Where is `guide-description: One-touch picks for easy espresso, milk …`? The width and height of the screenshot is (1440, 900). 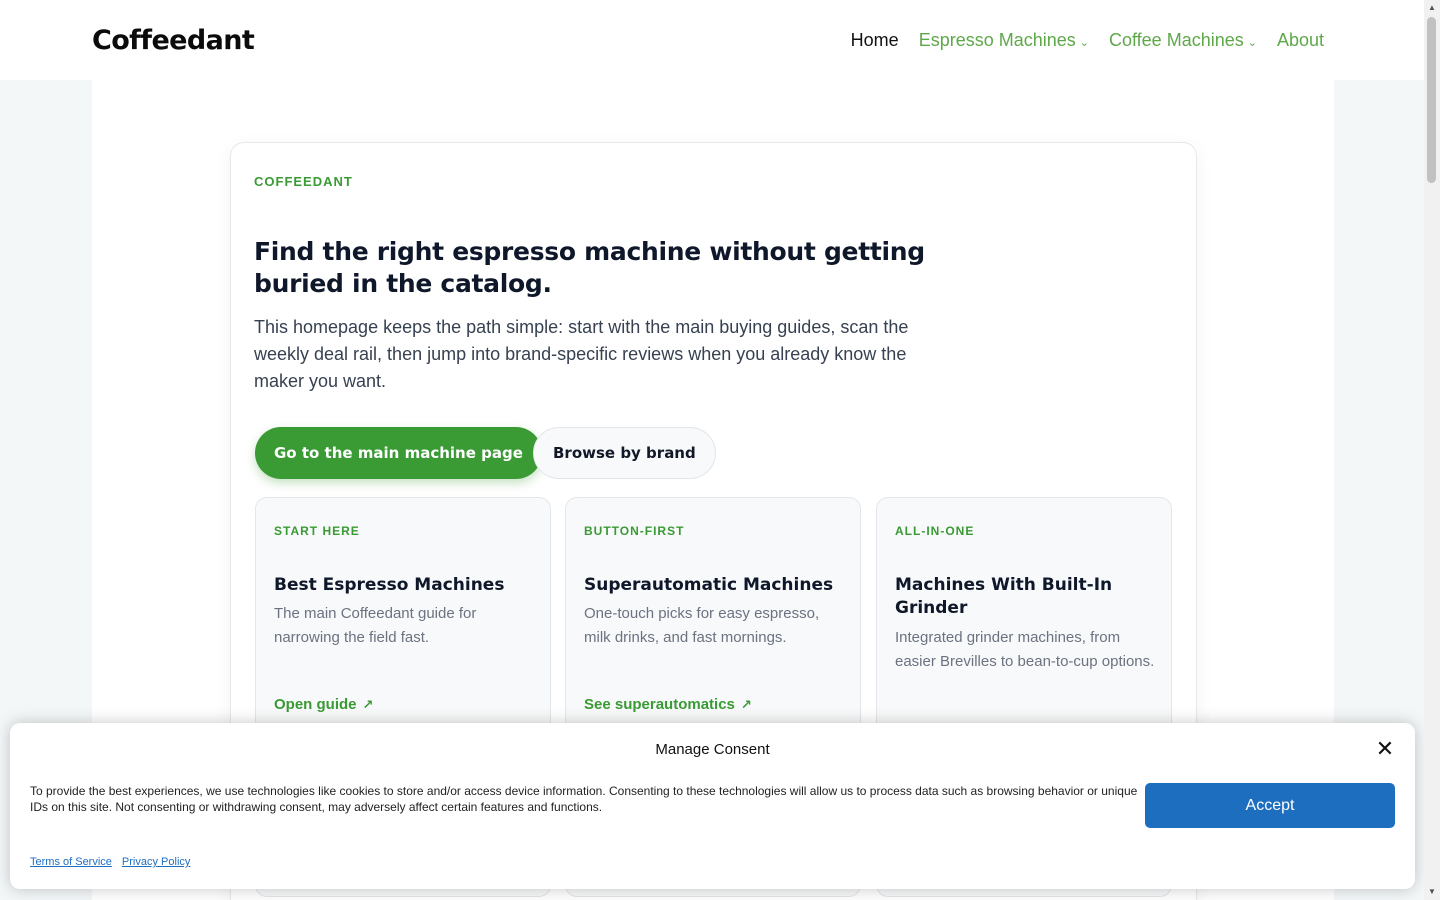 guide-description: One-touch picks for easy espresso, milk … is located at coordinates (702, 625).